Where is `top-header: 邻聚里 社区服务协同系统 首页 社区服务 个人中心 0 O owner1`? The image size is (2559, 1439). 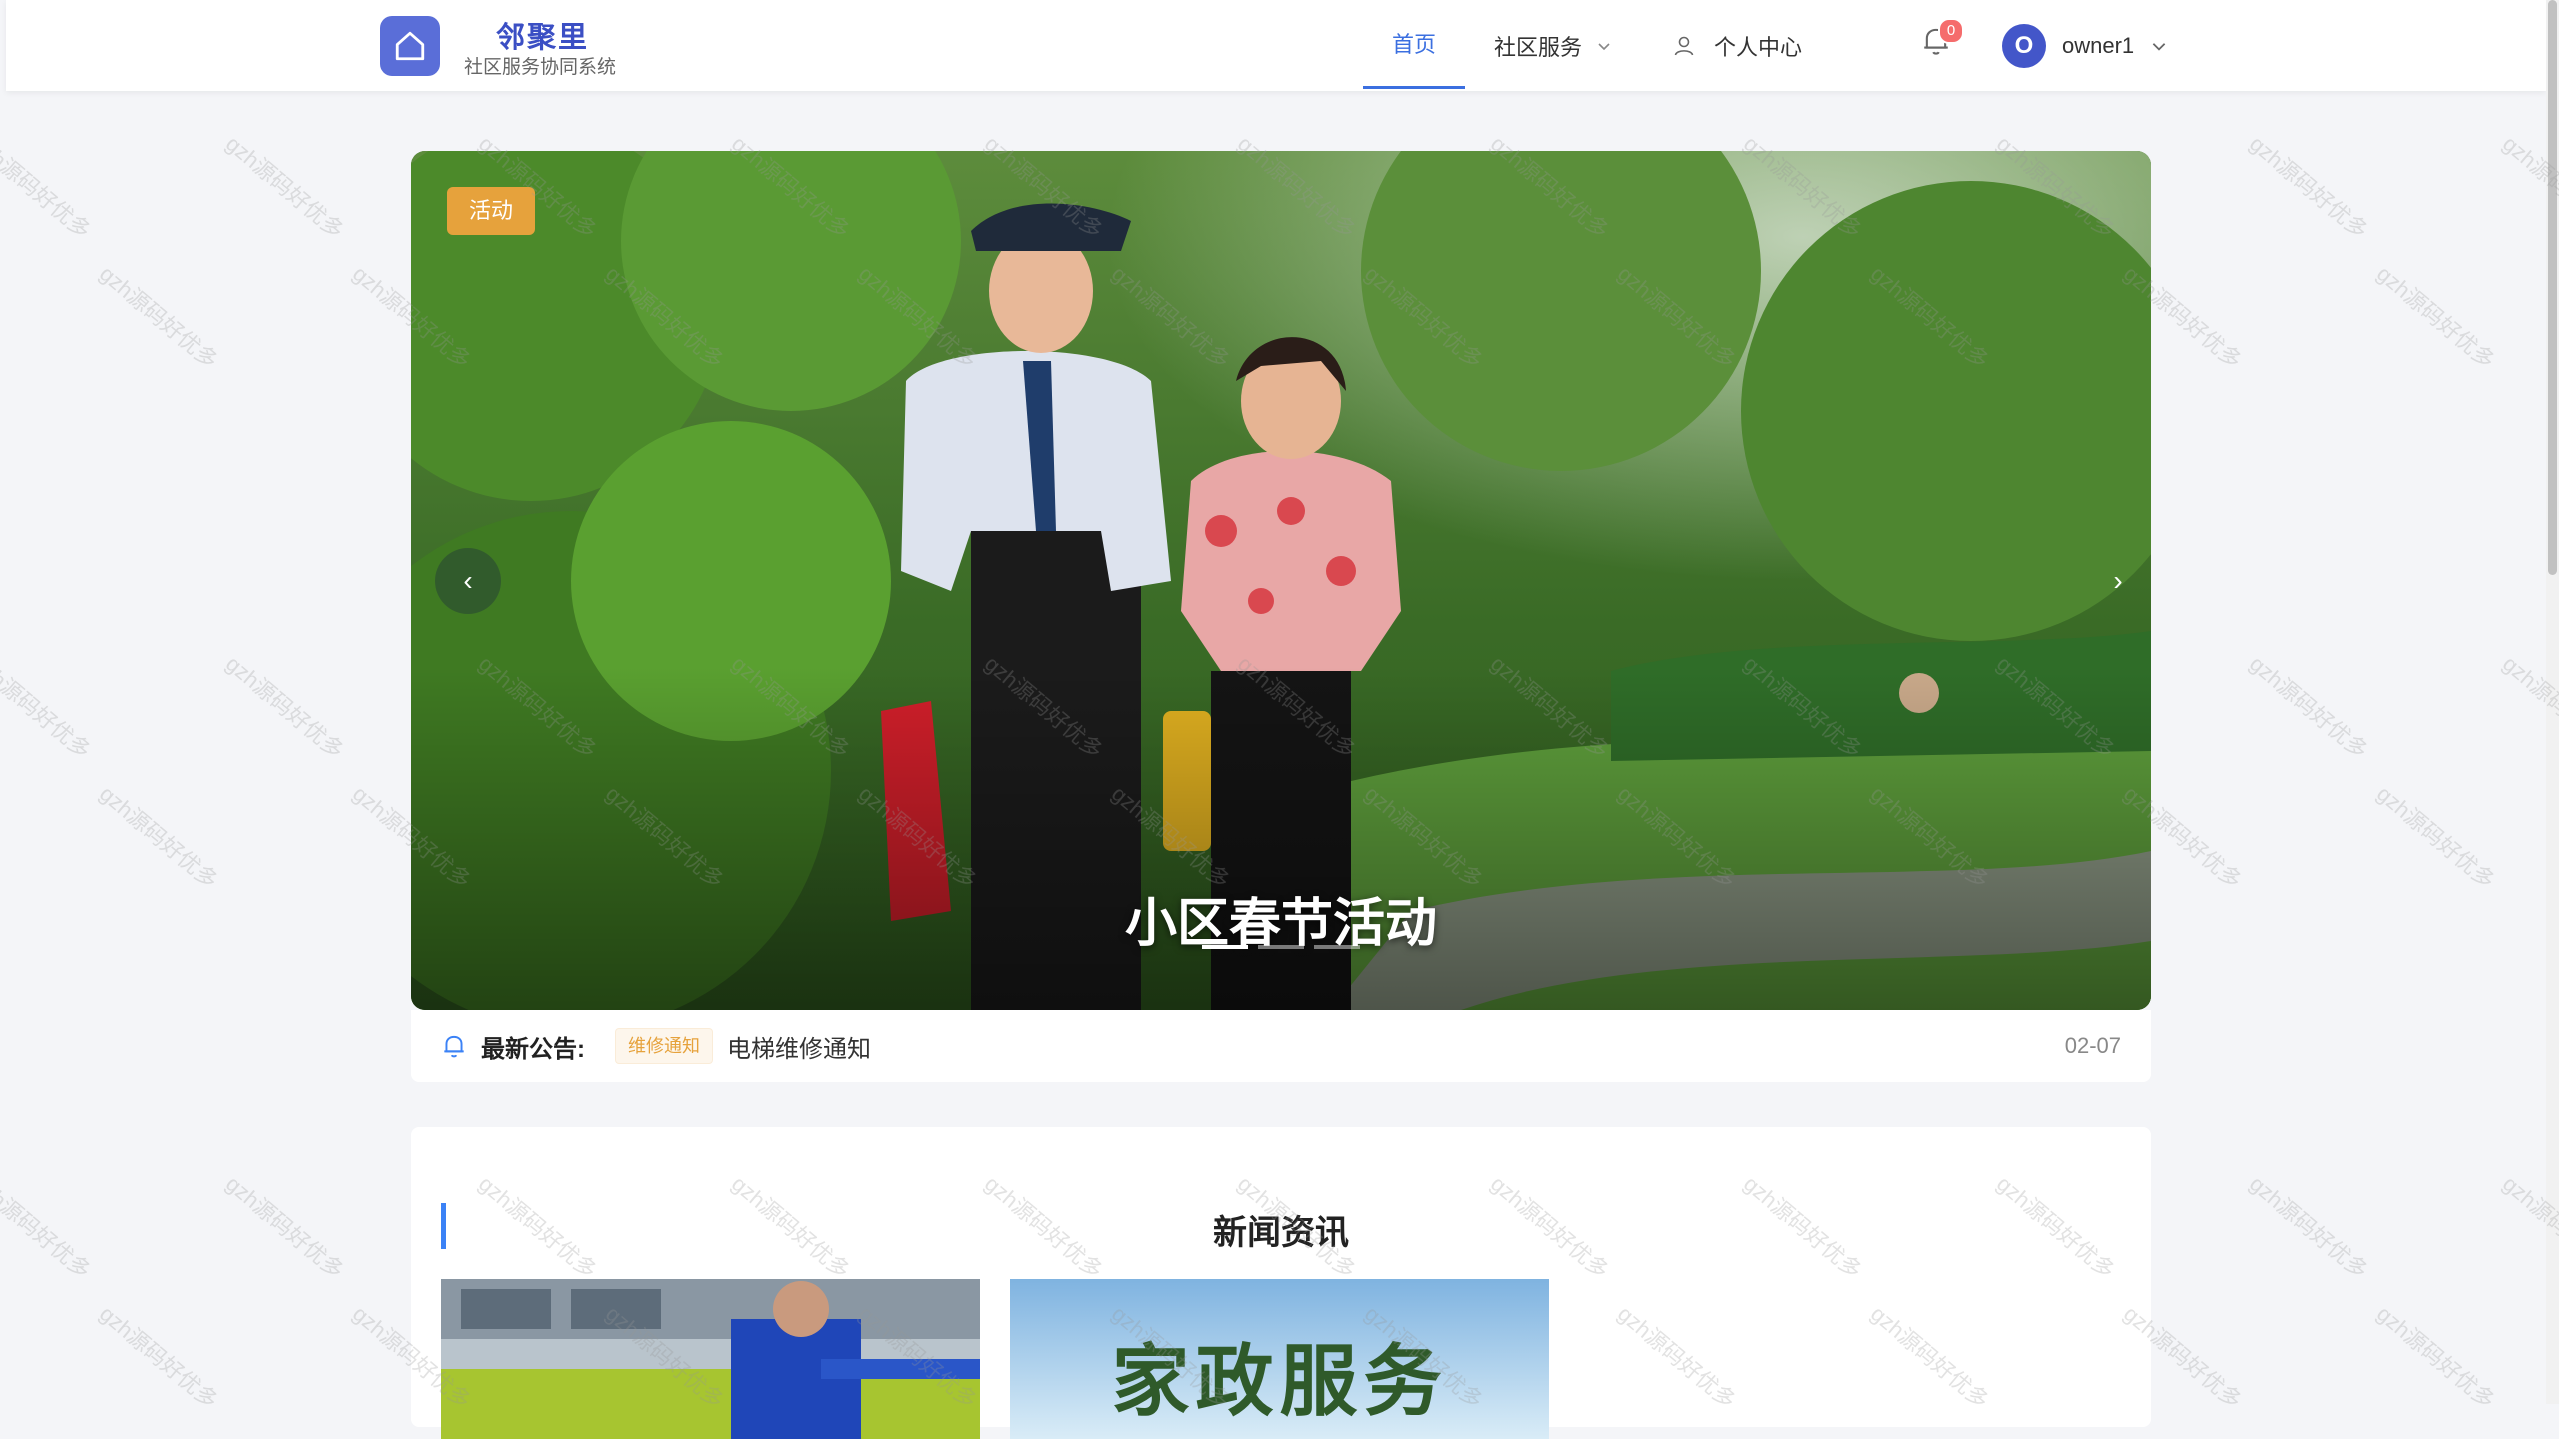 top-header: 邻聚里 社区服务协同系统 首页 社区服务 个人中心 0 O owner1 is located at coordinates (1276, 45).